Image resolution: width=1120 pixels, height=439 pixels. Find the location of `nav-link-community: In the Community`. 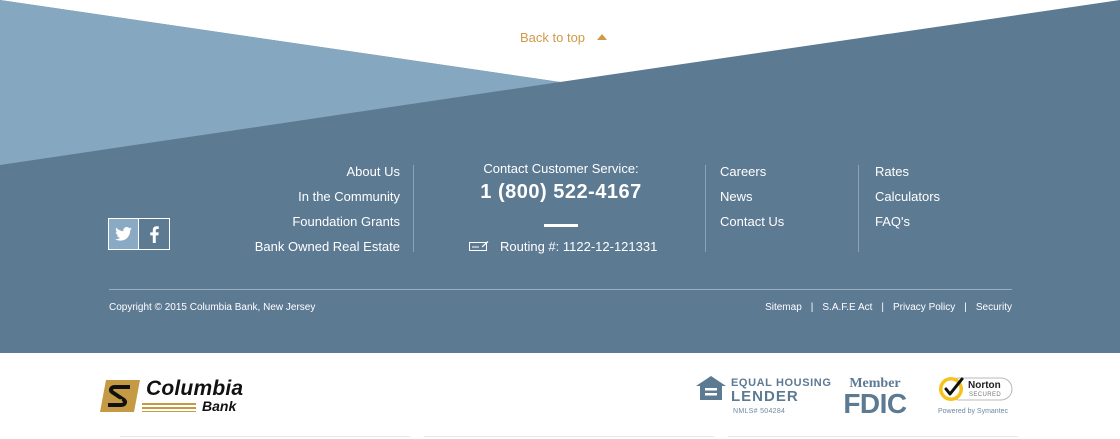

nav-link-community: In the Community is located at coordinates (327, 196).